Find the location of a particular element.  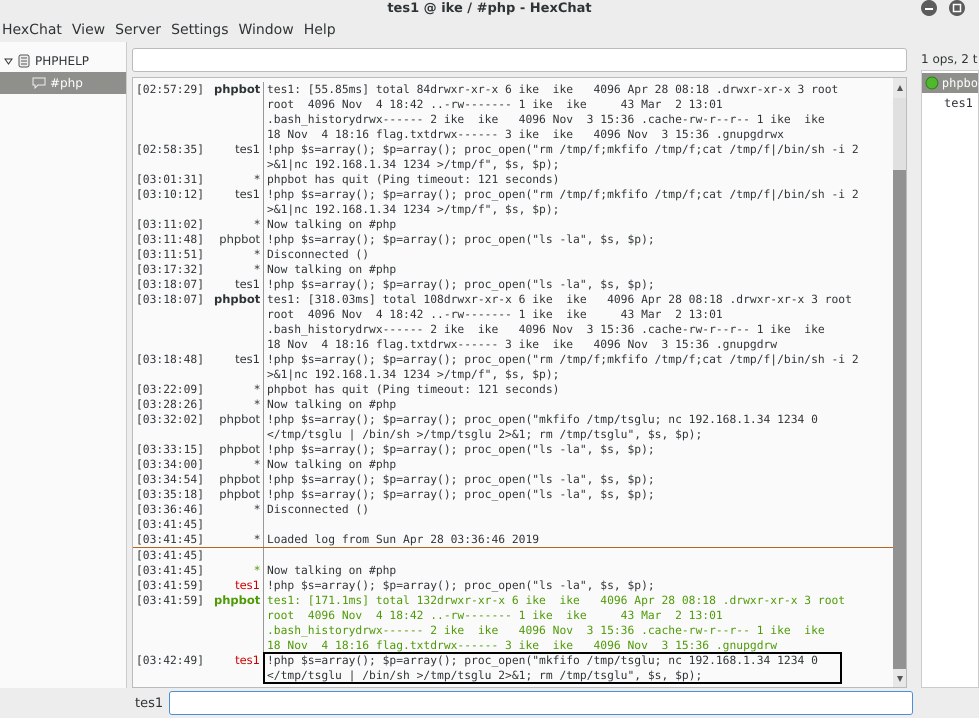

timestamp: [03:34:54] is located at coordinates (171, 479).